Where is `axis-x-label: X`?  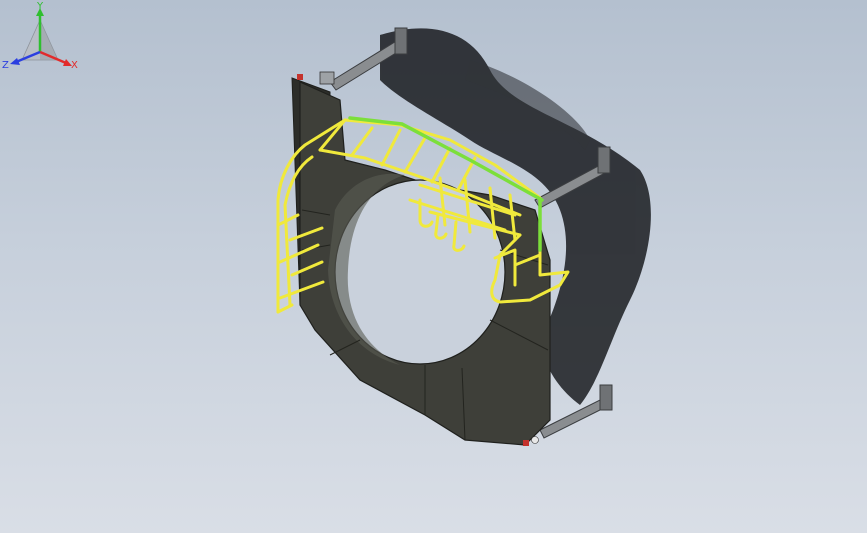
axis-x-label: X is located at coordinates (74, 65).